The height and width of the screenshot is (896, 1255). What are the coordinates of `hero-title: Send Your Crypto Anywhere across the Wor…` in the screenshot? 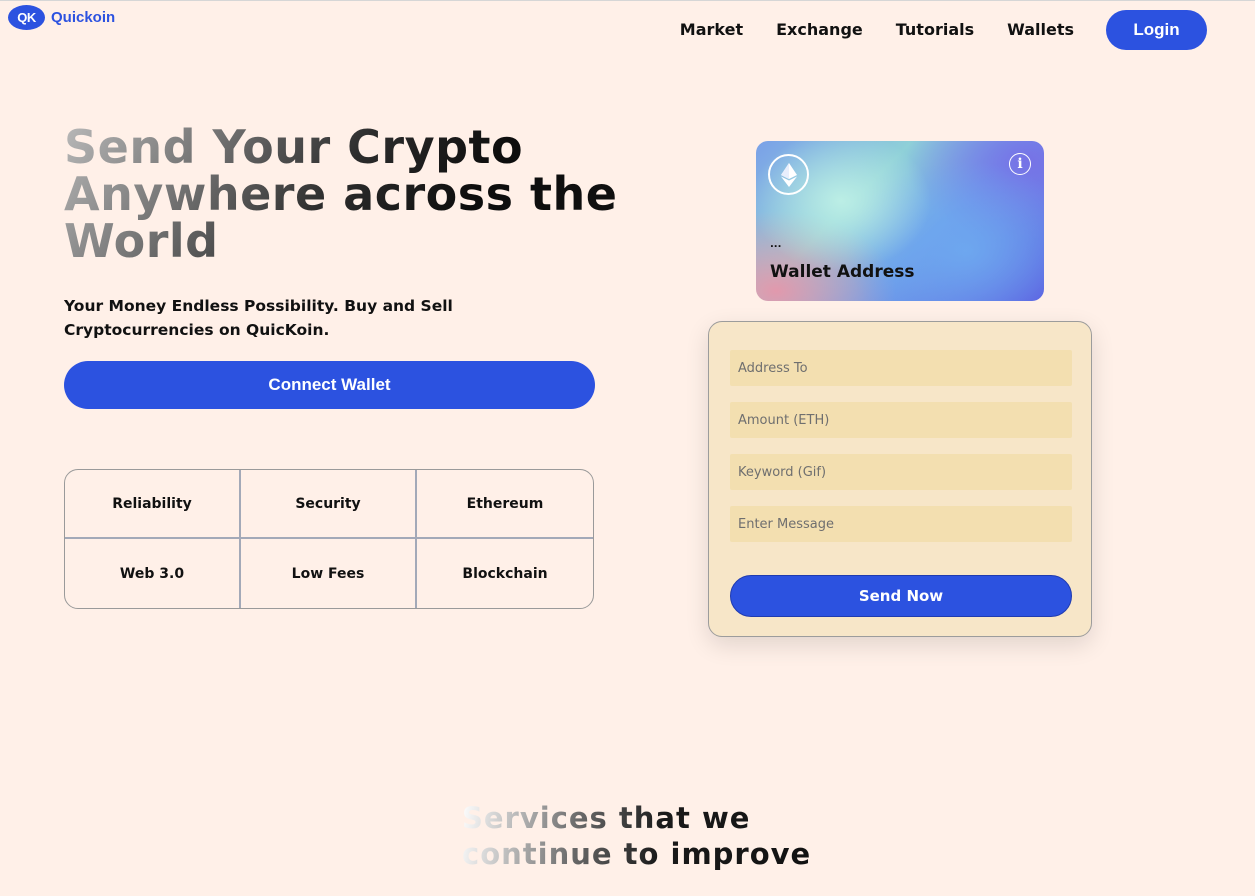 It's located at (344, 194).